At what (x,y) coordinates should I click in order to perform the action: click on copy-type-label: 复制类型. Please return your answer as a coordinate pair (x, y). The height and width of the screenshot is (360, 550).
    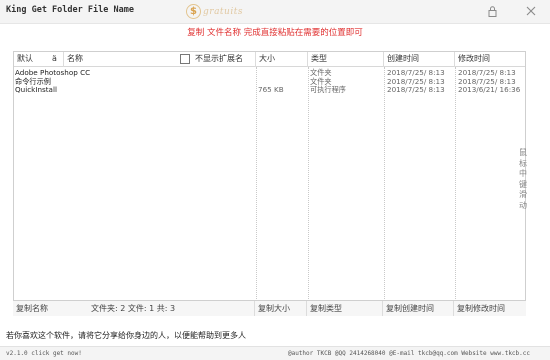
    Looking at the image, I should click on (326, 308).